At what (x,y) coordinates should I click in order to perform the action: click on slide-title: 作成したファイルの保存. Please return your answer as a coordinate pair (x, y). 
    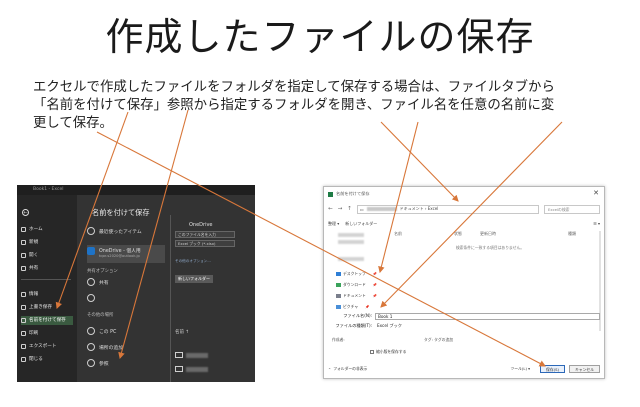
    Looking at the image, I should click on (320, 37).